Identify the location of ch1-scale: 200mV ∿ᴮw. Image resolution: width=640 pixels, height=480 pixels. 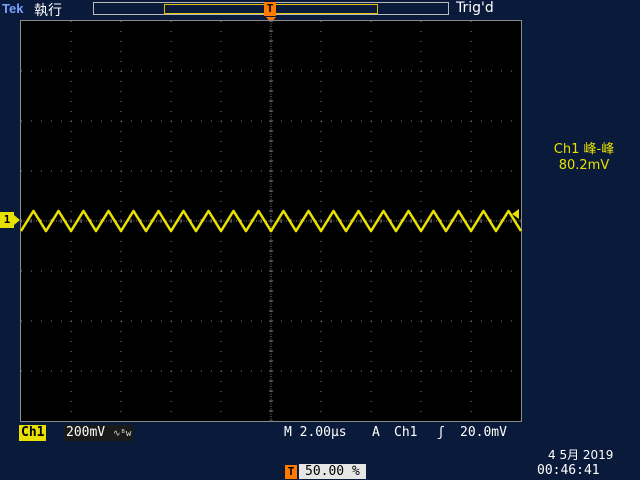
(99, 433).